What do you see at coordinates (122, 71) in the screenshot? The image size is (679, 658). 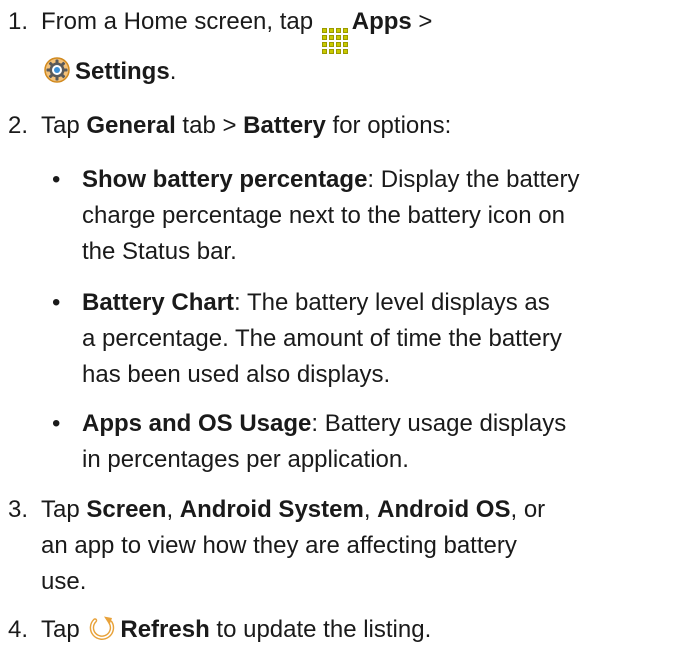 I see `settings-label: Settings` at bounding box center [122, 71].